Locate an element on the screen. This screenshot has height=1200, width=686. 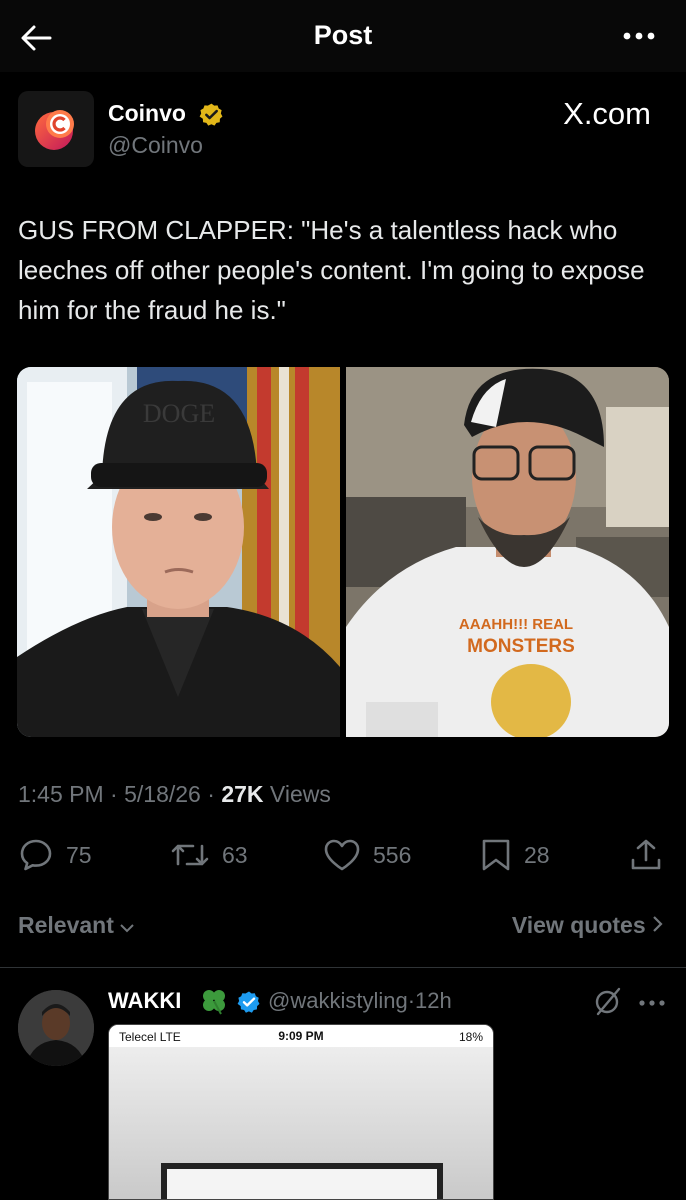
post-meta: 1:45 PM · 5/18/26 · 27K Views is located at coordinates (174, 794).